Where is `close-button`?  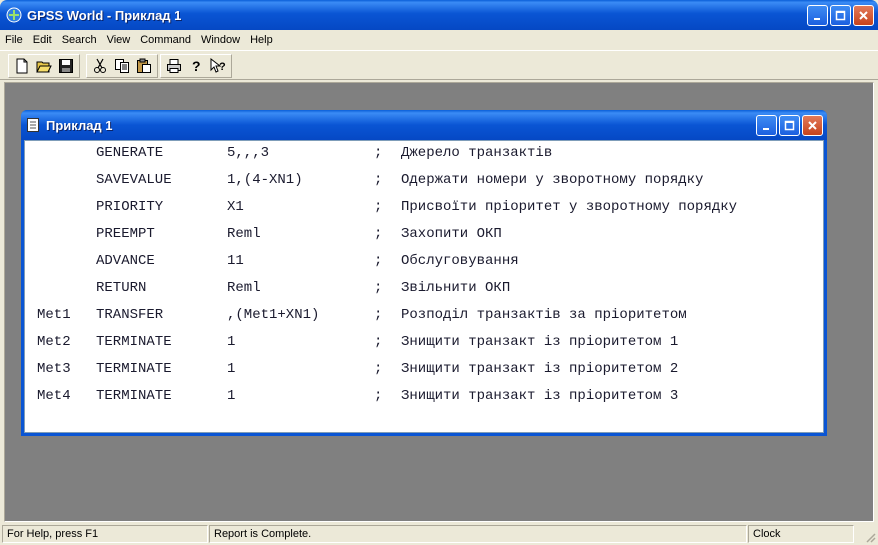
close-button is located at coordinates (863, 15).